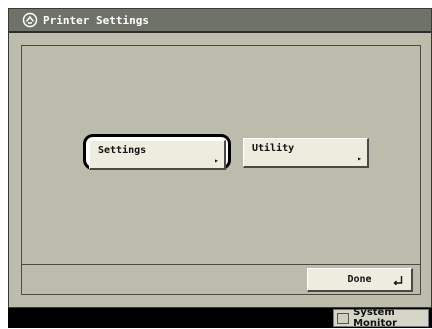  What do you see at coordinates (220, 21) in the screenshot?
I see `title-bar: Printer Settings` at bounding box center [220, 21].